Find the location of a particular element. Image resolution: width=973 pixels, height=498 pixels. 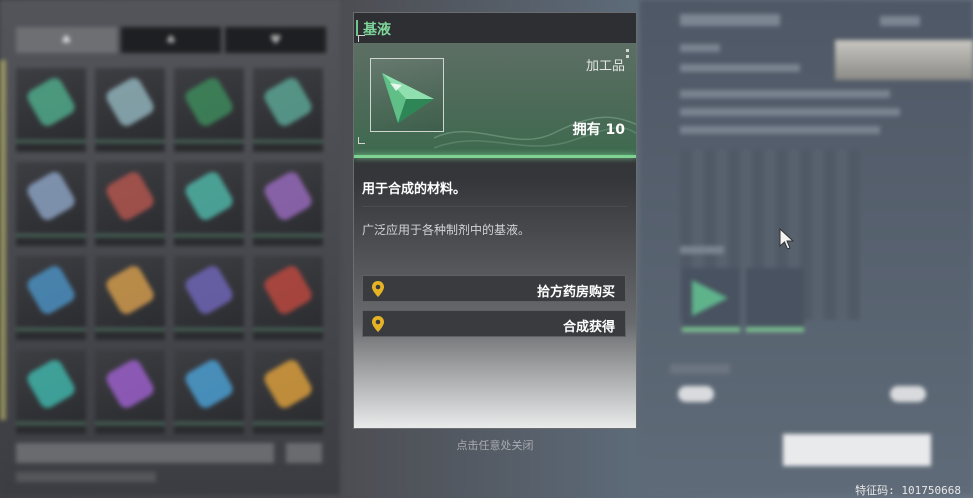

item-summary: 用于合成的材料。 is located at coordinates (414, 189).